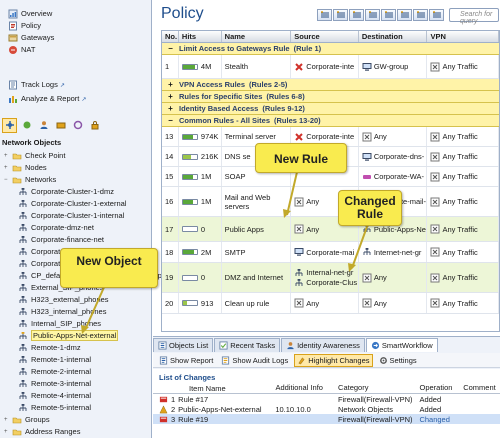 This screenshot has width=500, height=438. Describe the element at coordinates (257, 252) in the screenshot. I see `rule-name: SMTP` at that location.